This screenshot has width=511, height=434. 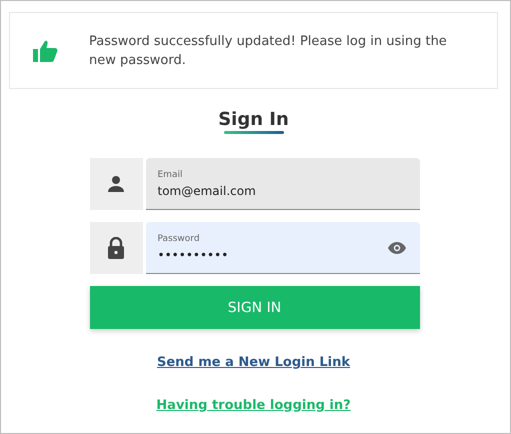 I want to click on eye-icon, so click(x=397, y=248).